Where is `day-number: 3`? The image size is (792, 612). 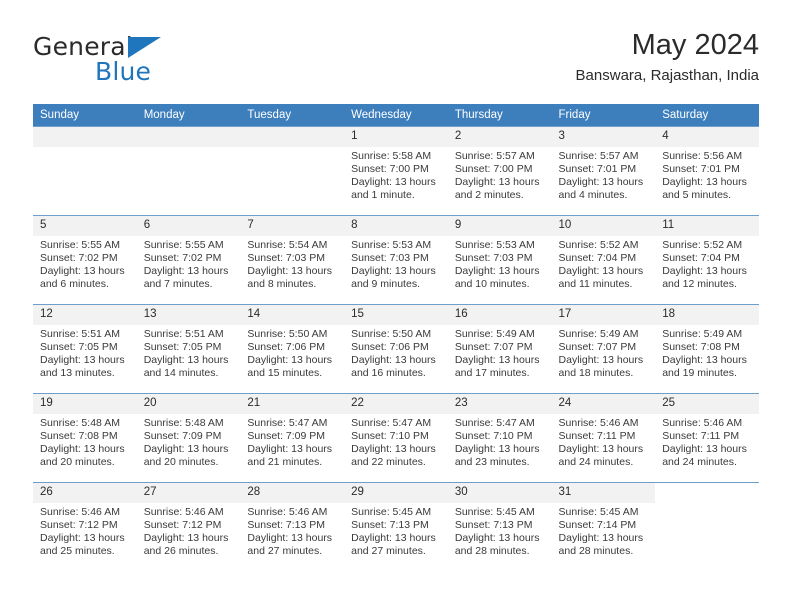
day-number: 3 is located at coordinates (603, 137).